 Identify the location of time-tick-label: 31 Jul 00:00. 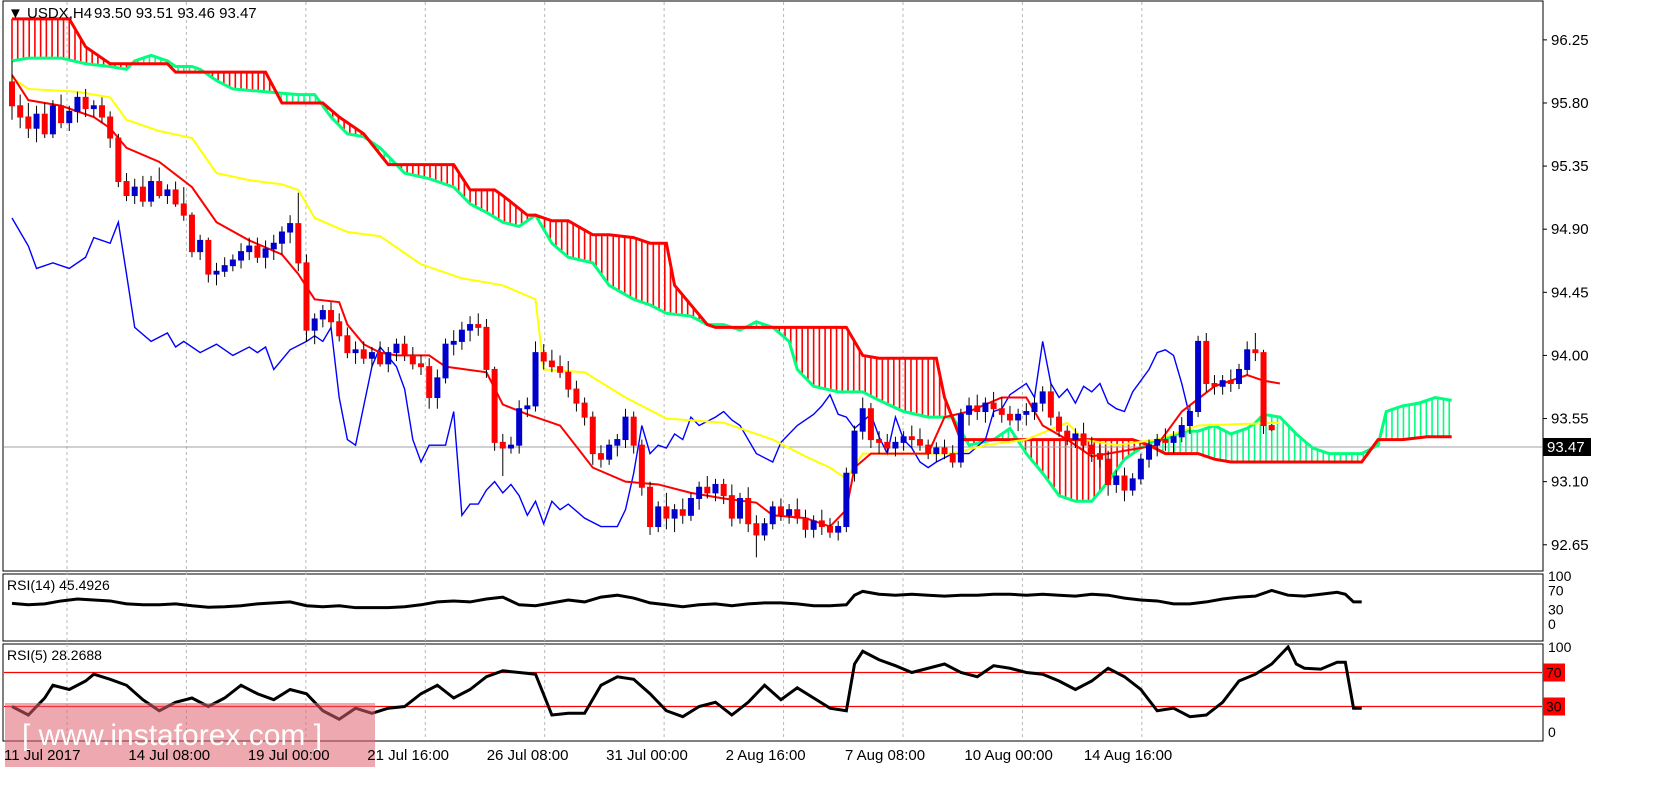
(647, 755).